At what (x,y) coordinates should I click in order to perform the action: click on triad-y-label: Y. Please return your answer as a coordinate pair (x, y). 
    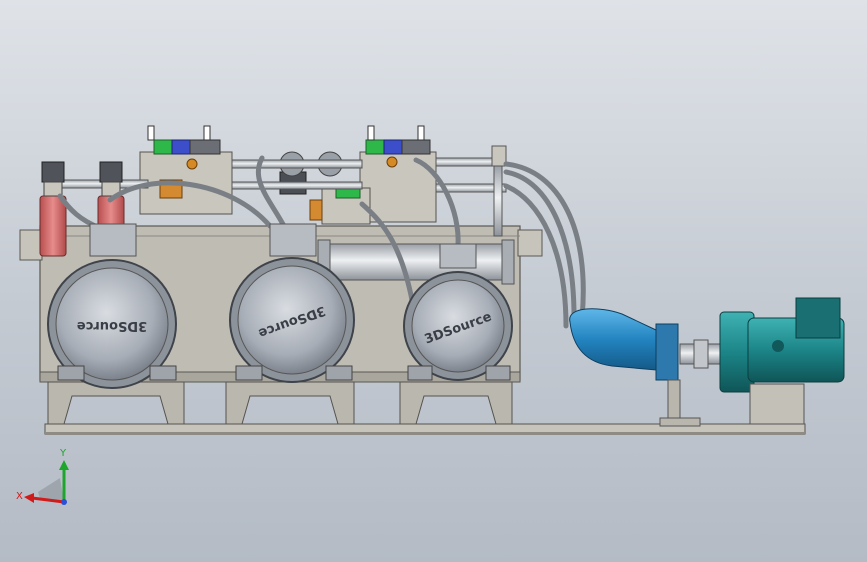
    Looking at the image, I should click on (63, 453).